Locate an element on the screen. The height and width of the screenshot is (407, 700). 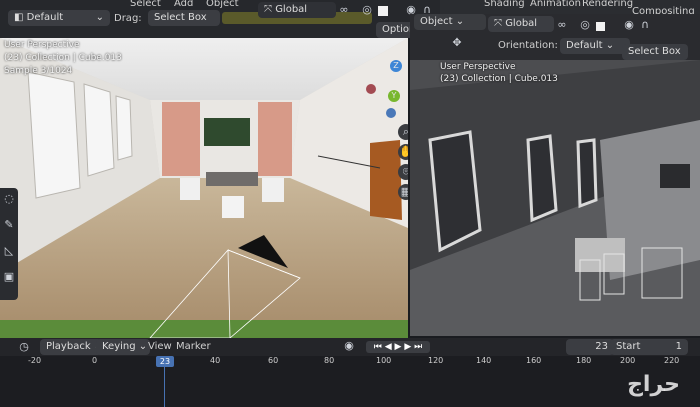
keying-label: Keying is located at coordinates (119, 346).